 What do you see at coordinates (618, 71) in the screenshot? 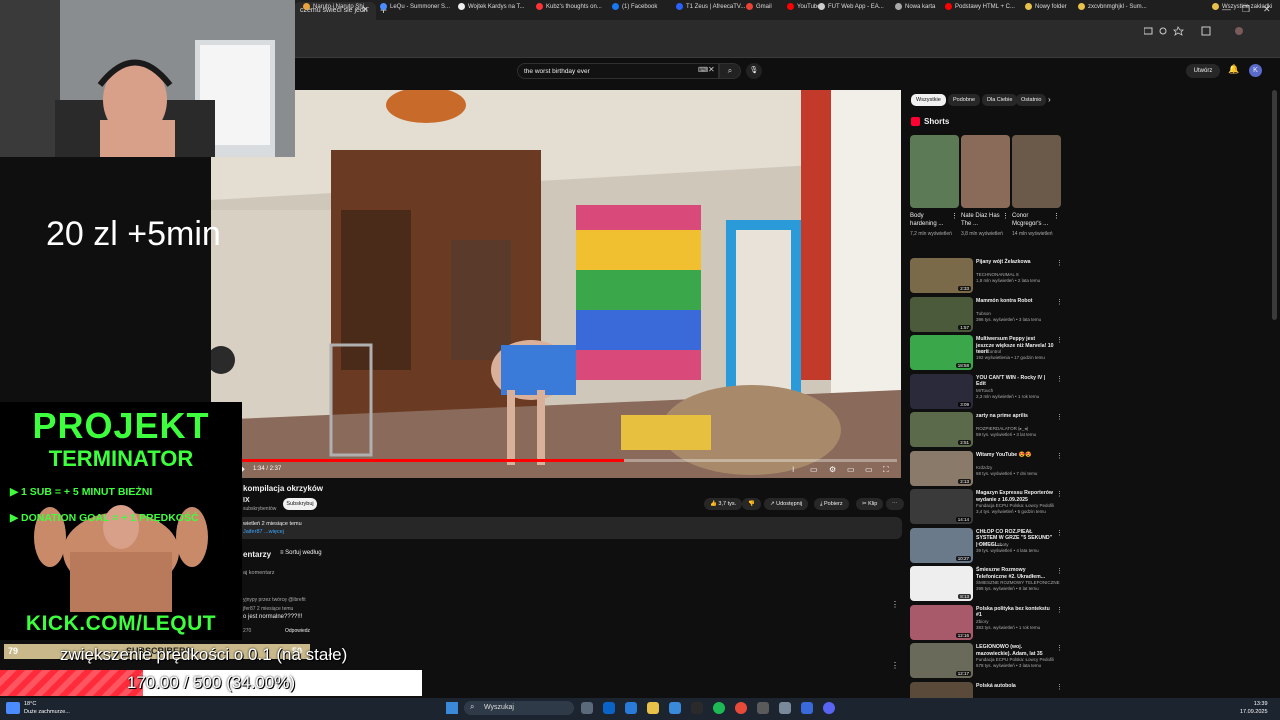
I see `search-input: the worst birthday ever` at bounding box center [618, 71].